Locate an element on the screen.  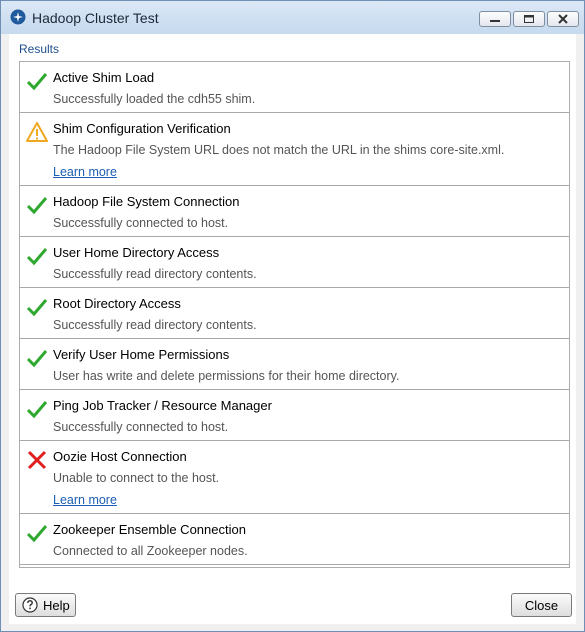
error-x-icon is located at coordinates (37, 460).